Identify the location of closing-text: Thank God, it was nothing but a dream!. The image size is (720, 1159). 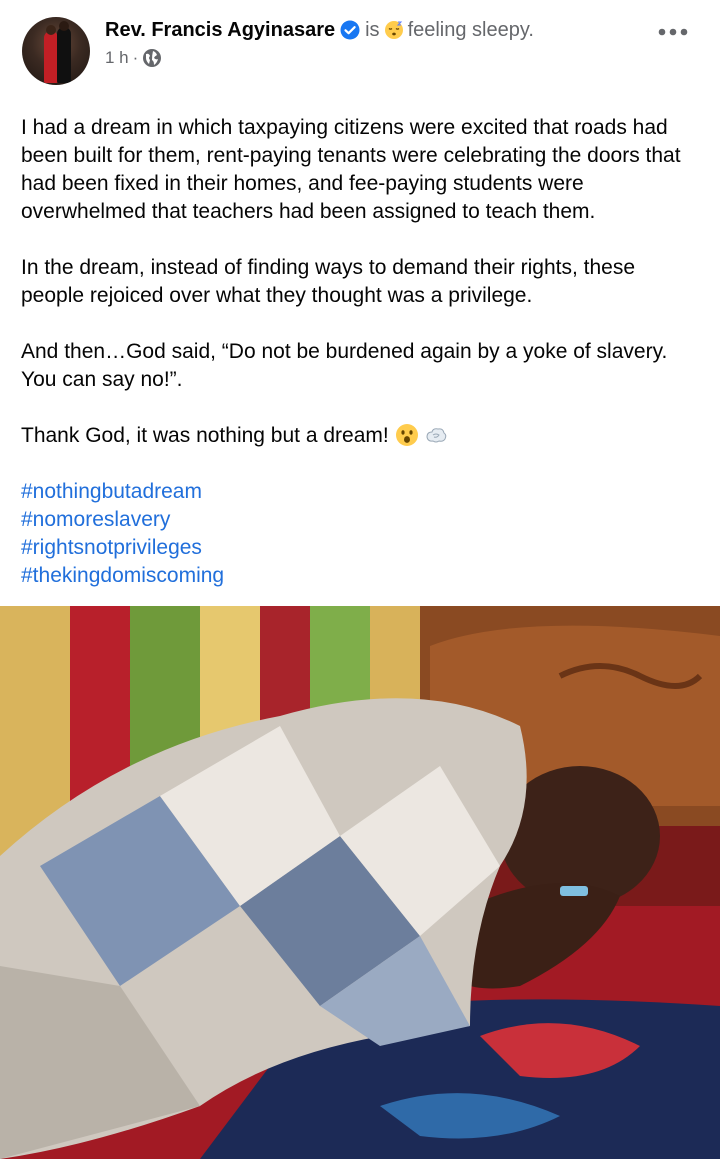
(205, 435).